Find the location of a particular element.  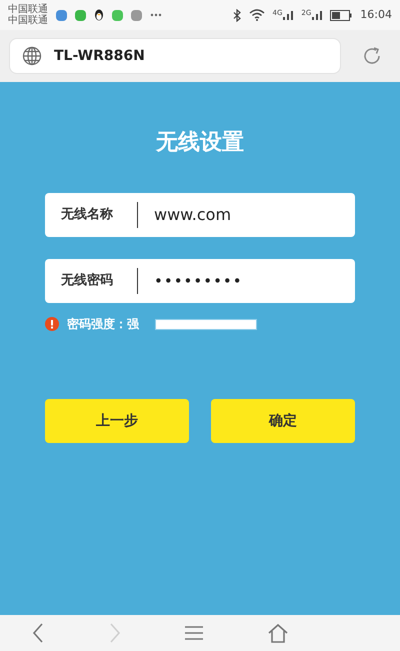

globe-icon is located at coordinates (32, 56).